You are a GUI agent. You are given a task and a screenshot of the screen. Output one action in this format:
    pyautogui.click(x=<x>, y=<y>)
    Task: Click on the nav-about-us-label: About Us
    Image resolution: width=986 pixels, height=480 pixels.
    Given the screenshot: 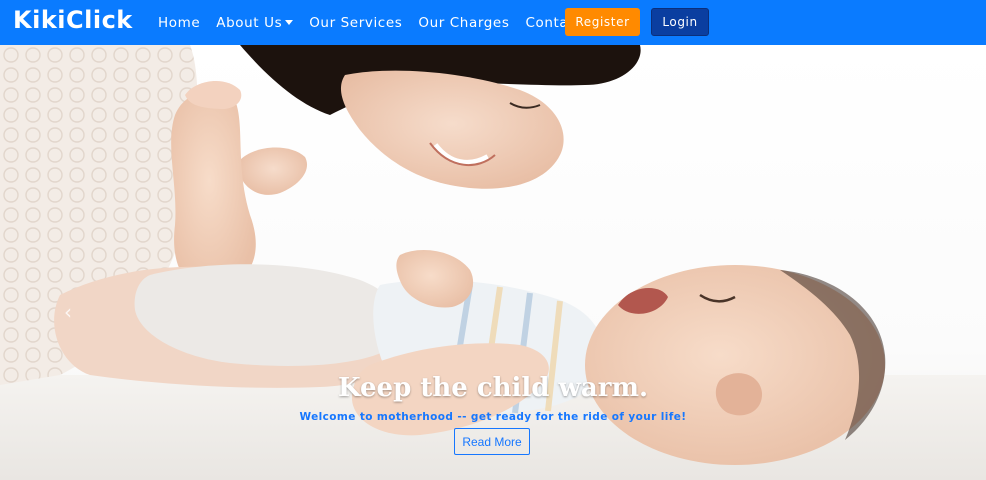 What is the action you would take?
    pyautogui.click(x=249, y=22)
    